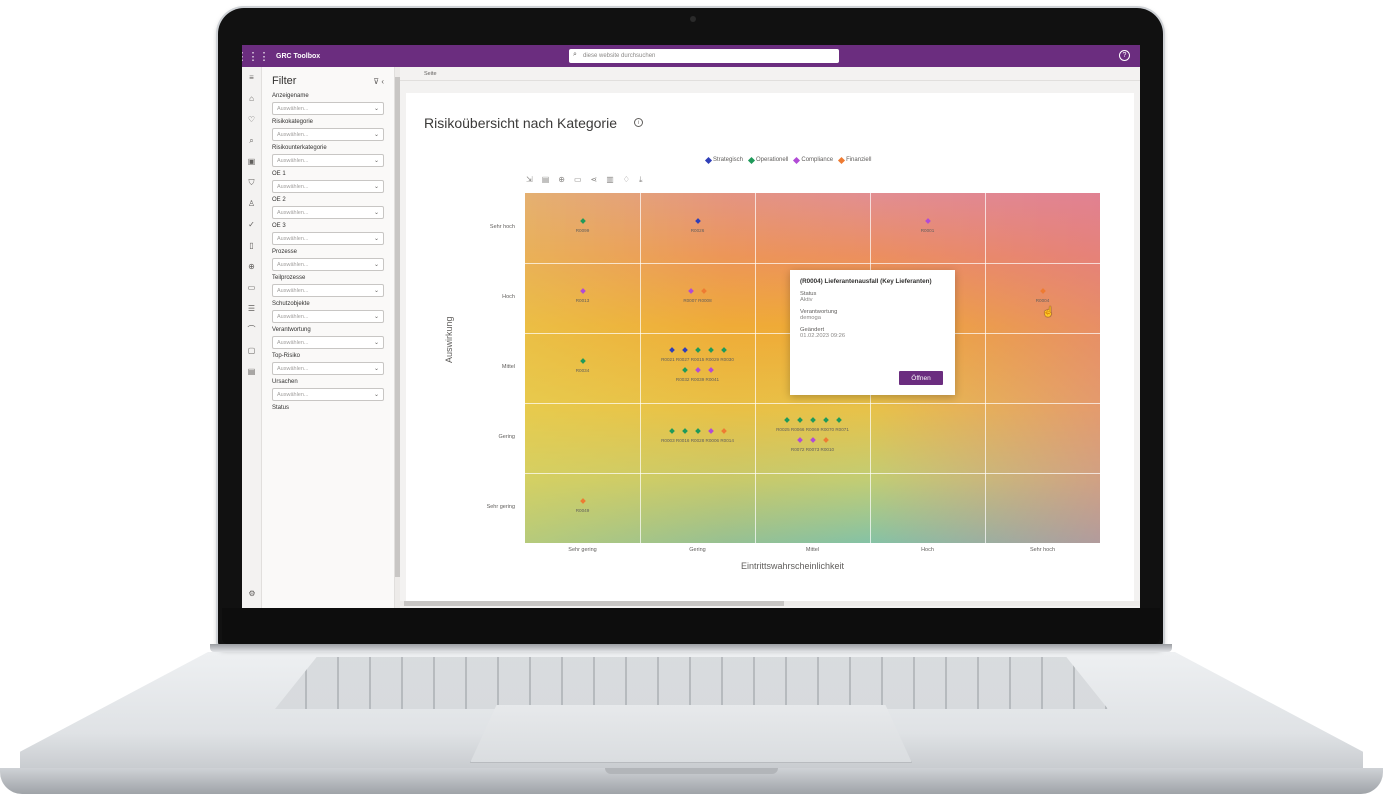  I want to click on app-name: GRC Toolbox, so click(298, 56).